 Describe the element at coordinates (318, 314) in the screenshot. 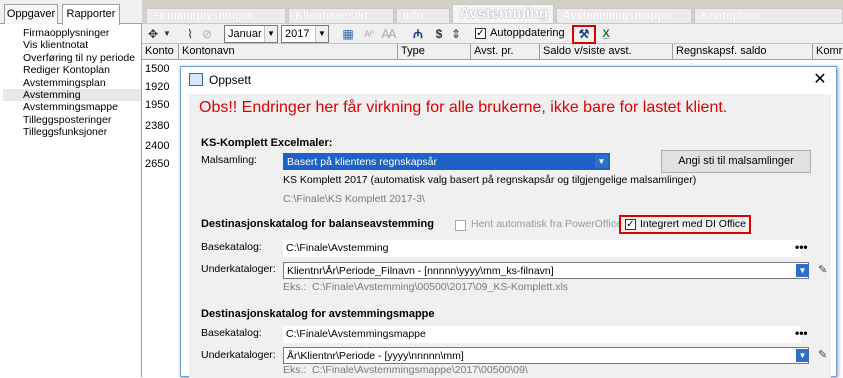

I see `folder-section-title: Destinasjonskatalog for avstemmingsmappe` at that location.